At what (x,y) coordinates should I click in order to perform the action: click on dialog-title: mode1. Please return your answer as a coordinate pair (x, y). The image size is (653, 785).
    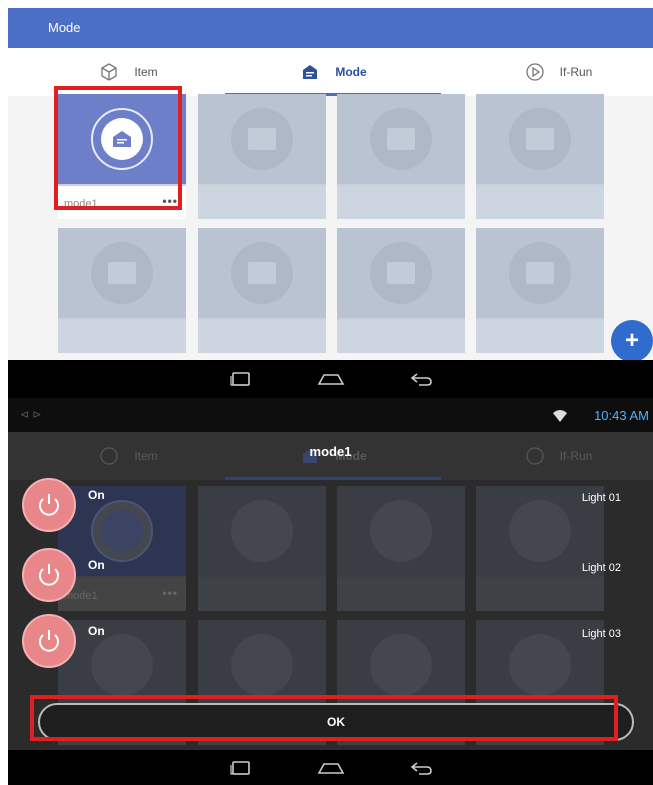
    Looking at the image, I should click on (330, 451).